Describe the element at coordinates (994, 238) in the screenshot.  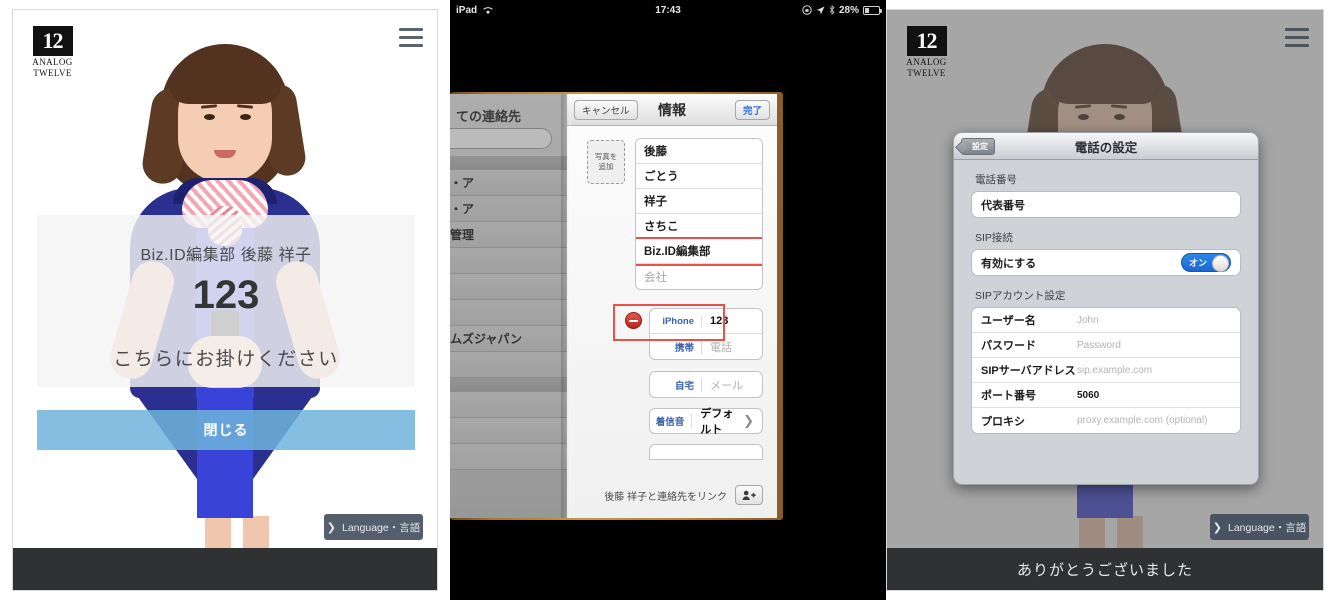
I see `section-label-sip-connection: SIP接続` at that location.